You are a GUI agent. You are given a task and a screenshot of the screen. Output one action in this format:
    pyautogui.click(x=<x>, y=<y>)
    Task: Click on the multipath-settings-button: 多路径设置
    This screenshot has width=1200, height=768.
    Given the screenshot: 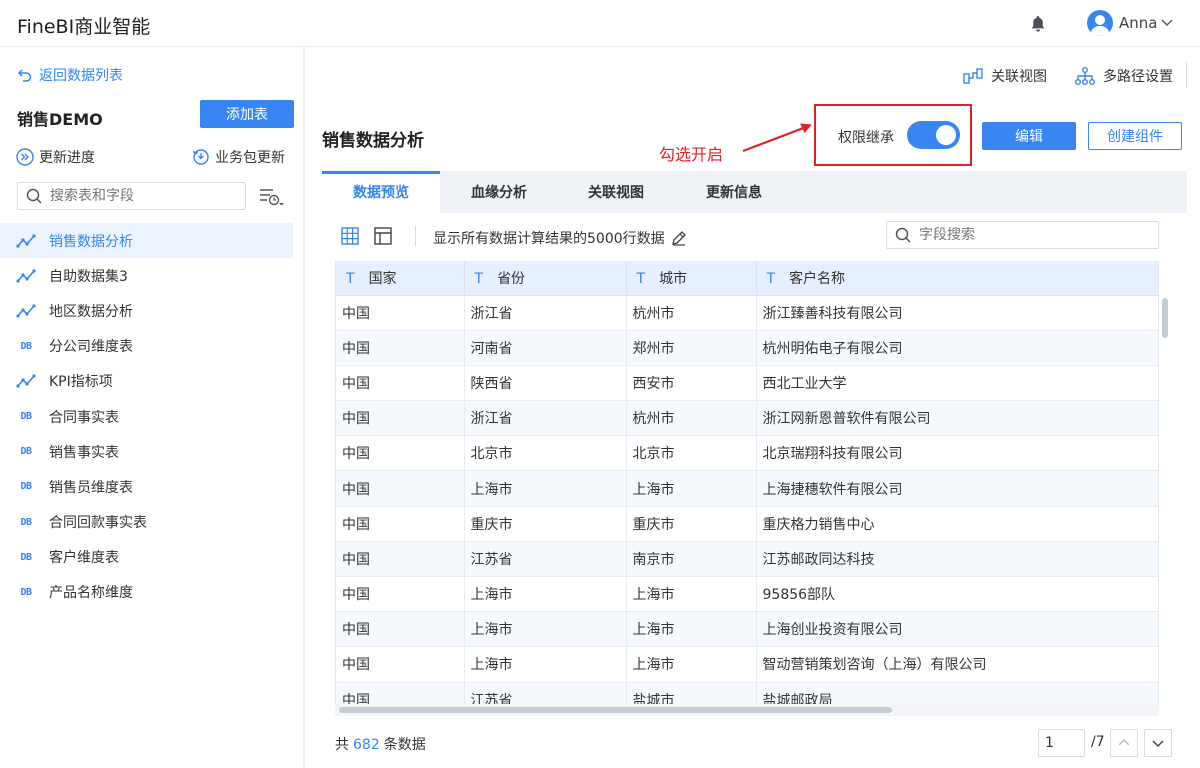 What is the action you would take?
    pyautogui.click(x=1124, y=76)
    